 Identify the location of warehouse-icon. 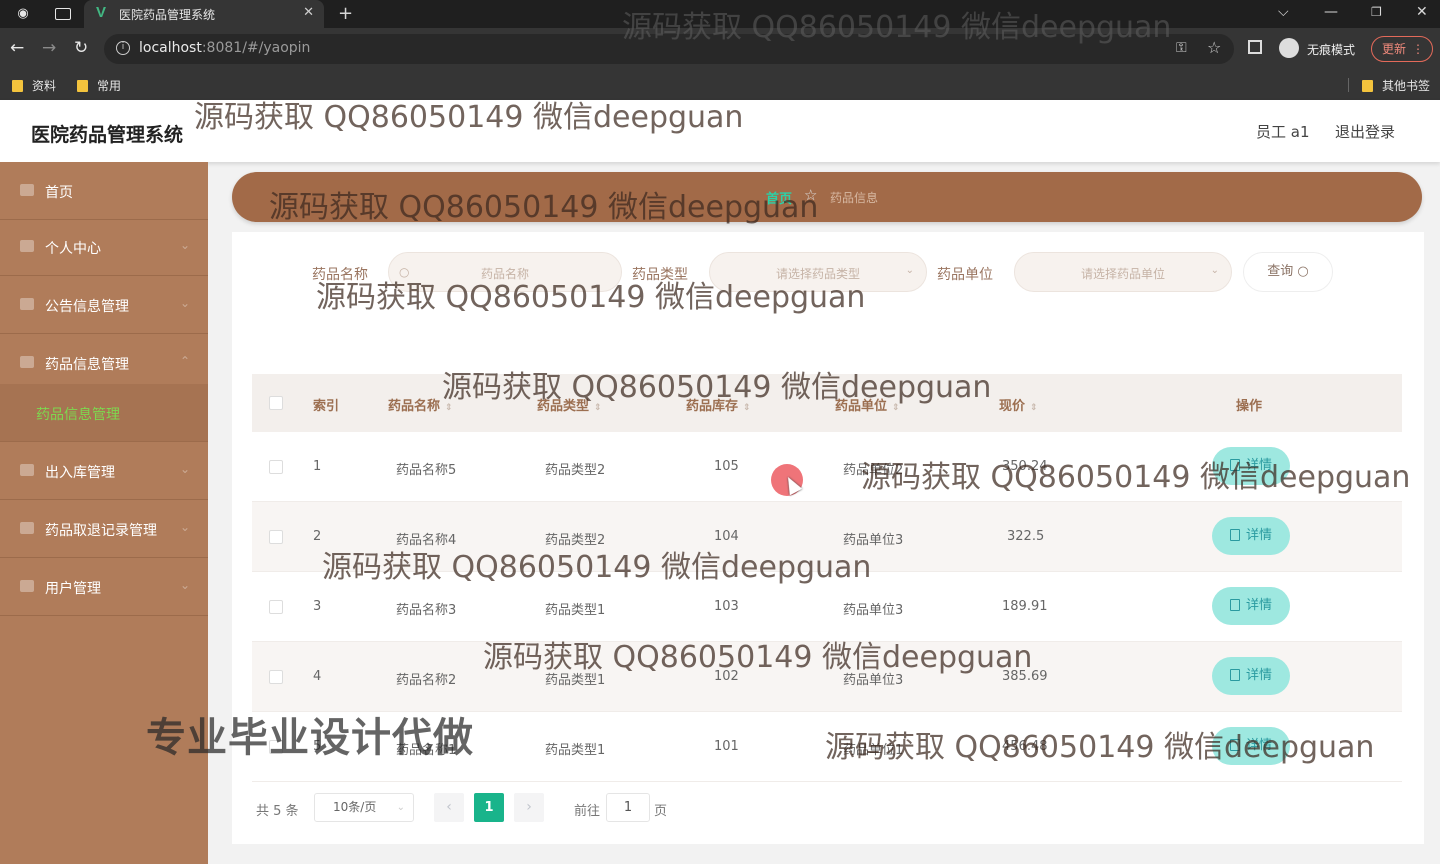
(27, 470).